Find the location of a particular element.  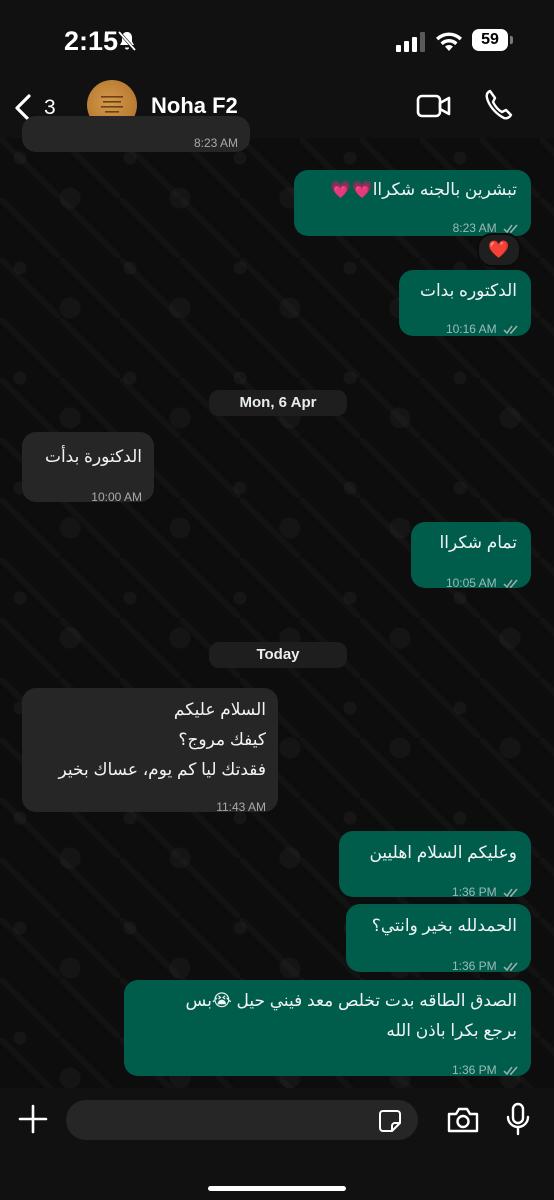

home-indicator is located at coordinates (277, 1188).